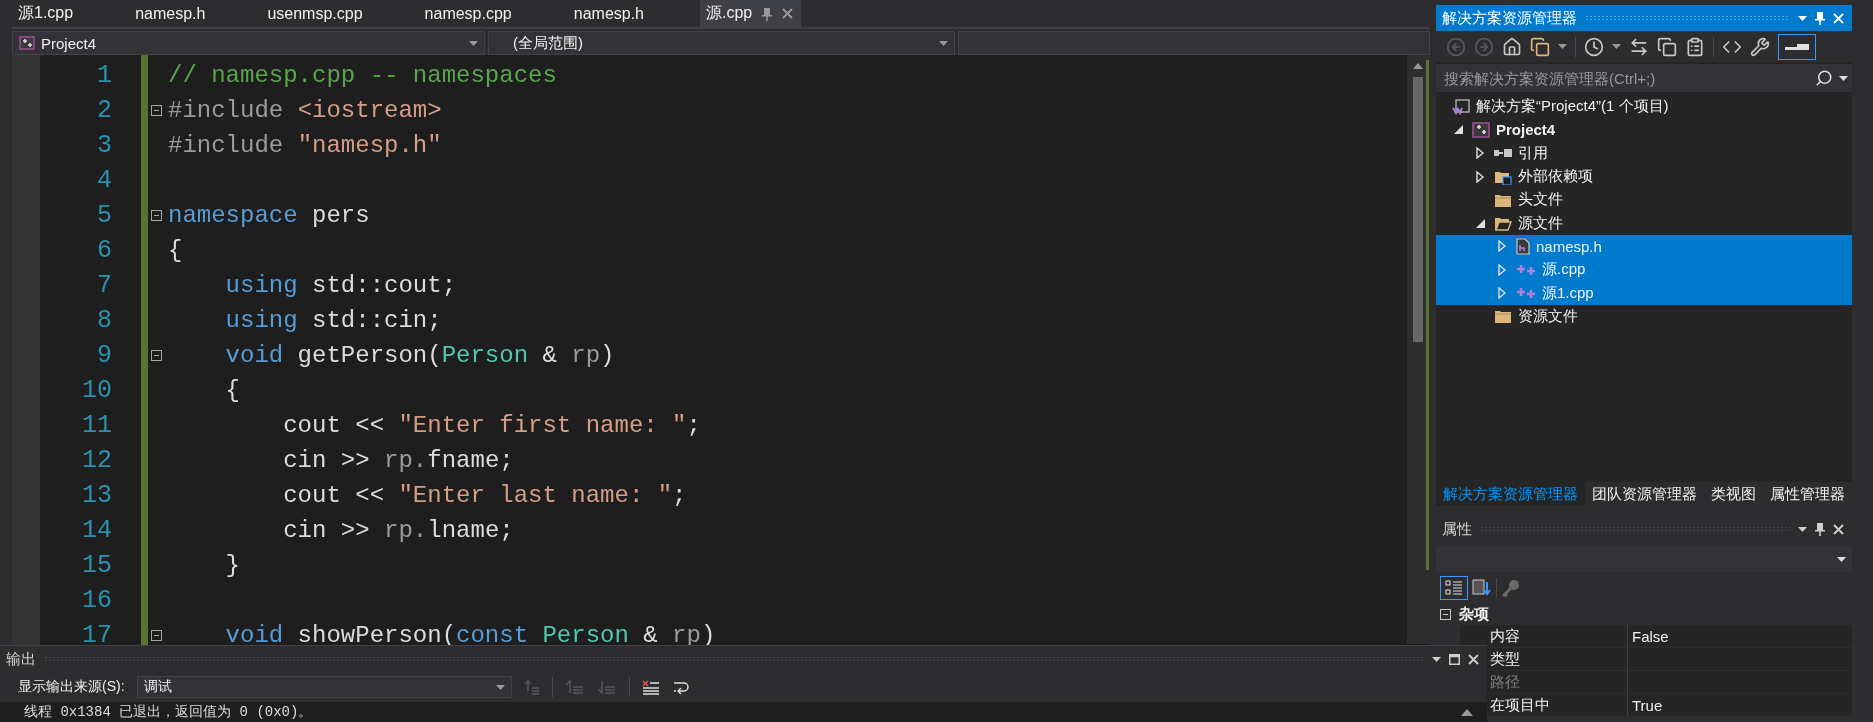 Image resolution: width=1873 pixels, height=722 pixels. Describe the element at coordinates (248, 43) in the screenshot. I see `project-dropdown: Project4` at that location.